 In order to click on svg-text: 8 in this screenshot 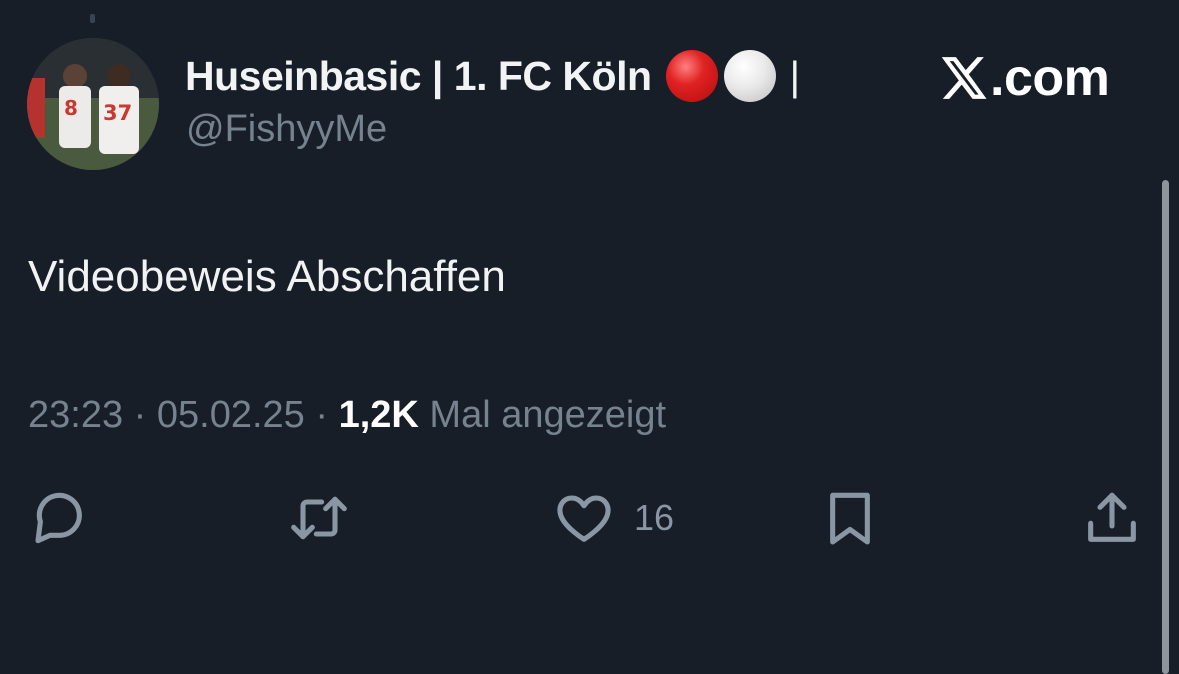, I will do `click(71, 108)`.